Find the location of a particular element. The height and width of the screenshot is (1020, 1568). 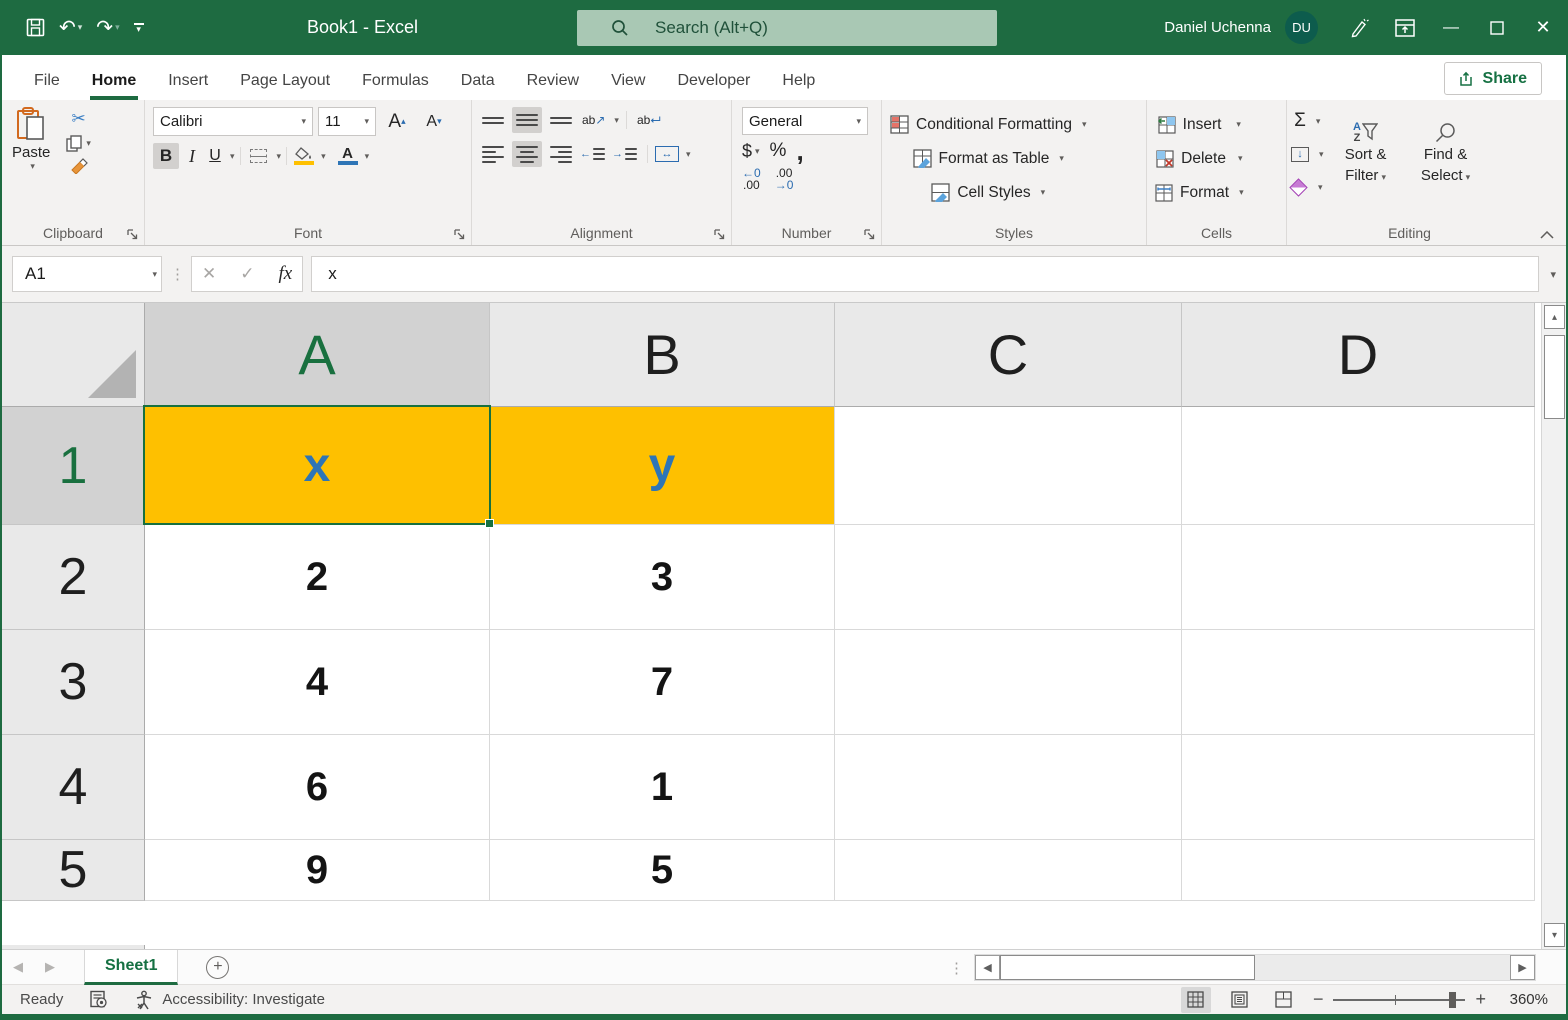

row-header-3: 3 is located at coordinates (73, 682).